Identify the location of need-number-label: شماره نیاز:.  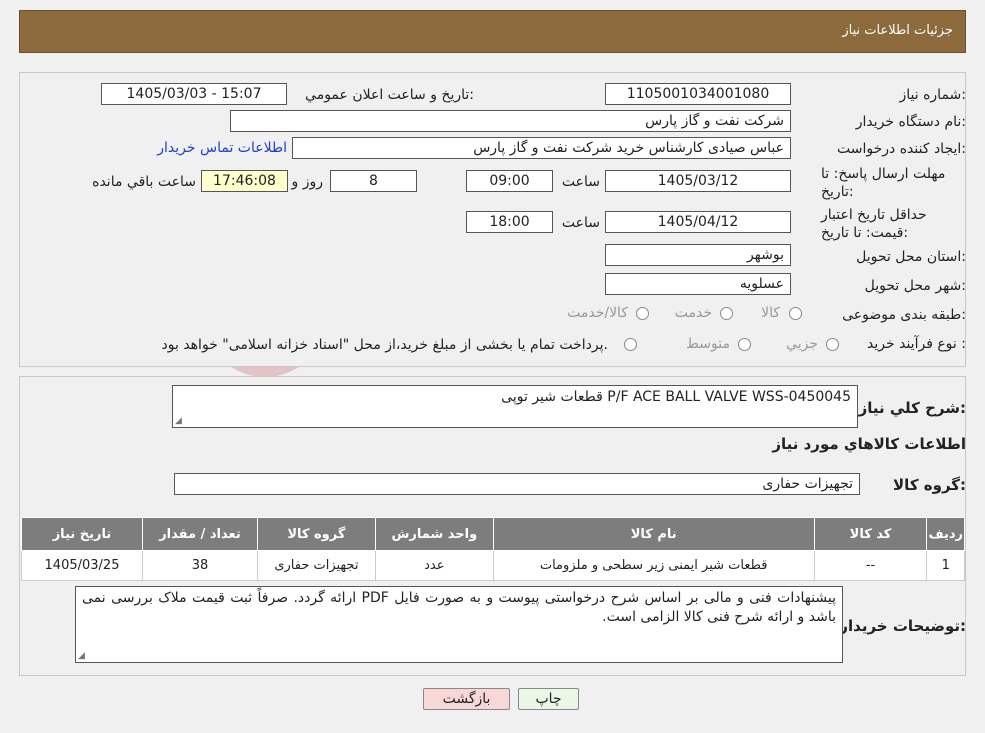
(932, 95).